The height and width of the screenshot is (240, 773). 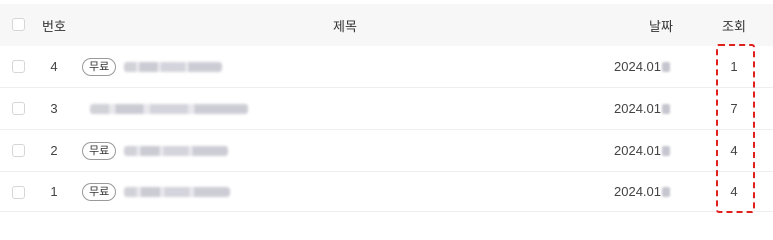 What do you see at coordinates (54, 191) in the screenshot?
I see `post-number: 1` at bounding box center [54, 191].